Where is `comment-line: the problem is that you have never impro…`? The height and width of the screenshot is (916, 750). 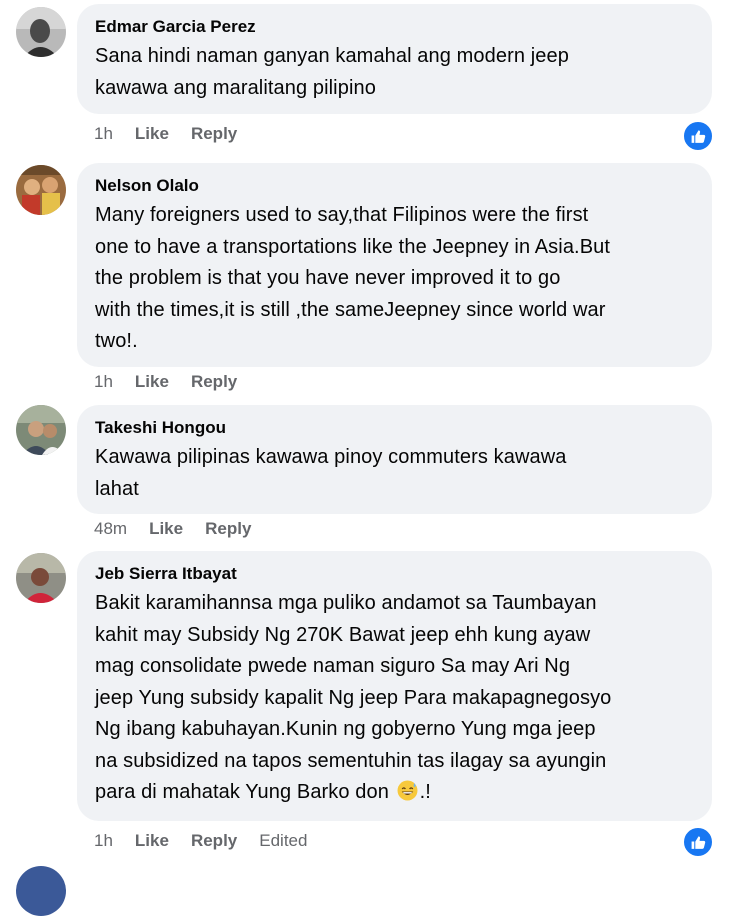 comment-line: the problem is that you have never impro… is located at coordinates (328, 278).